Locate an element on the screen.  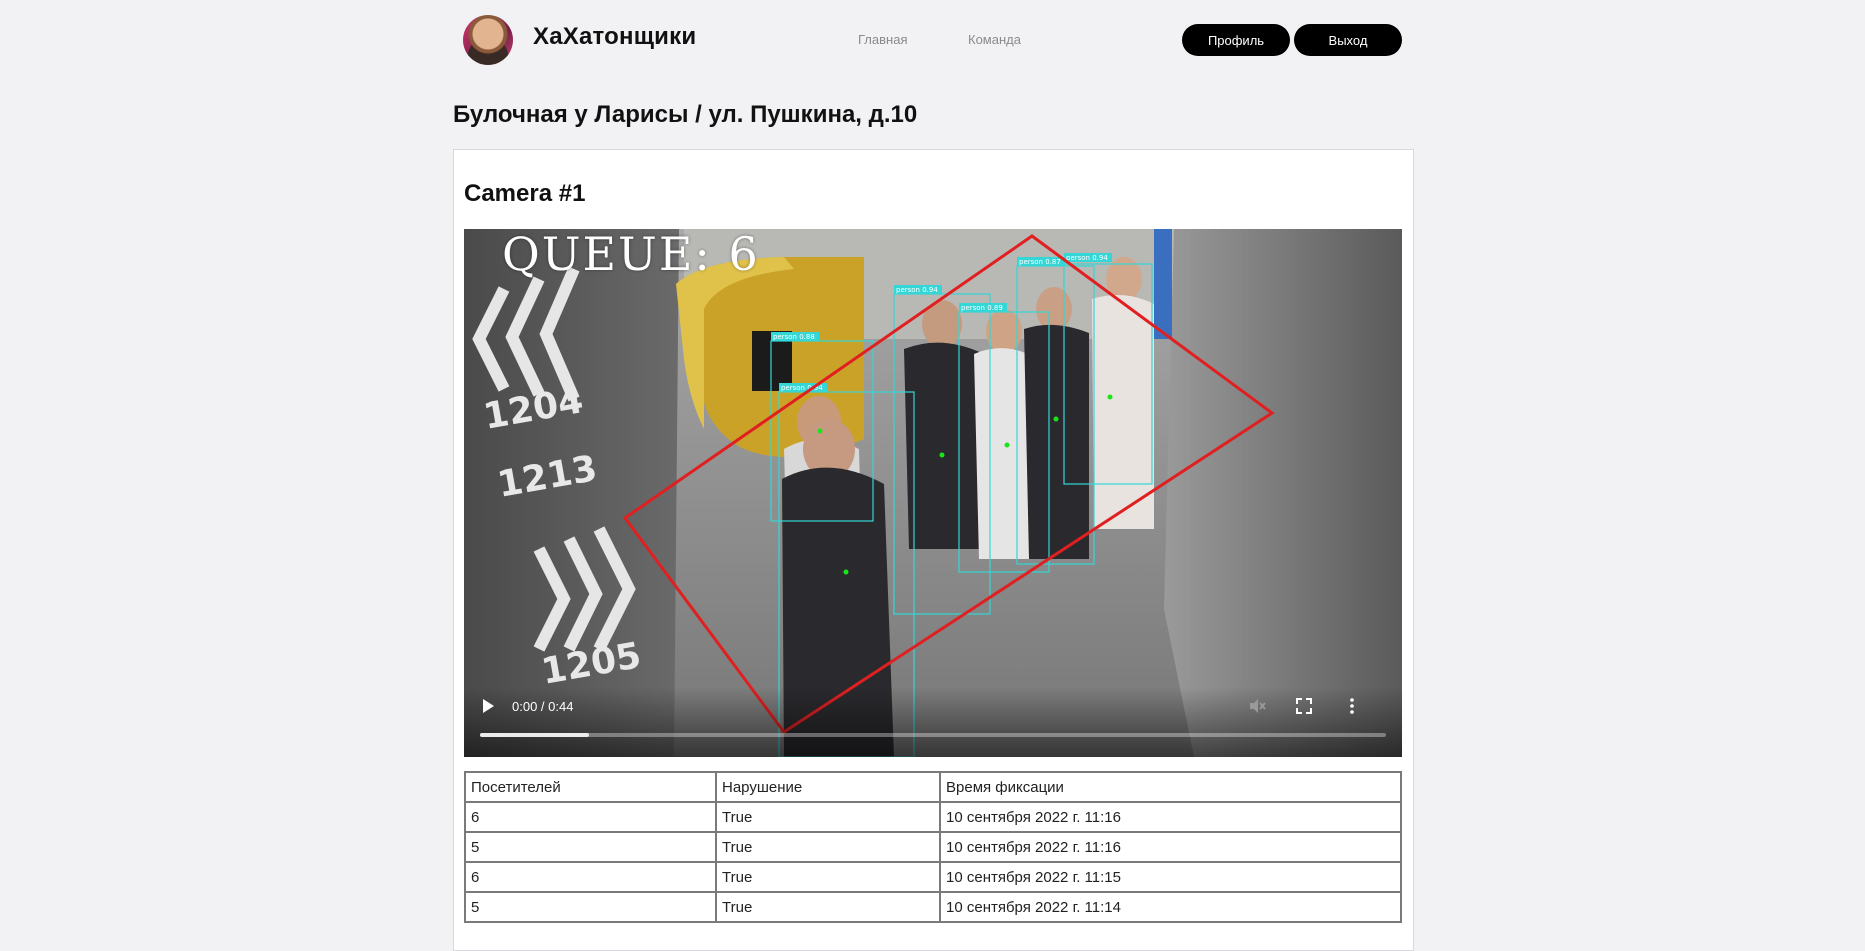
team-avatar is located at coordinates (488, 40).